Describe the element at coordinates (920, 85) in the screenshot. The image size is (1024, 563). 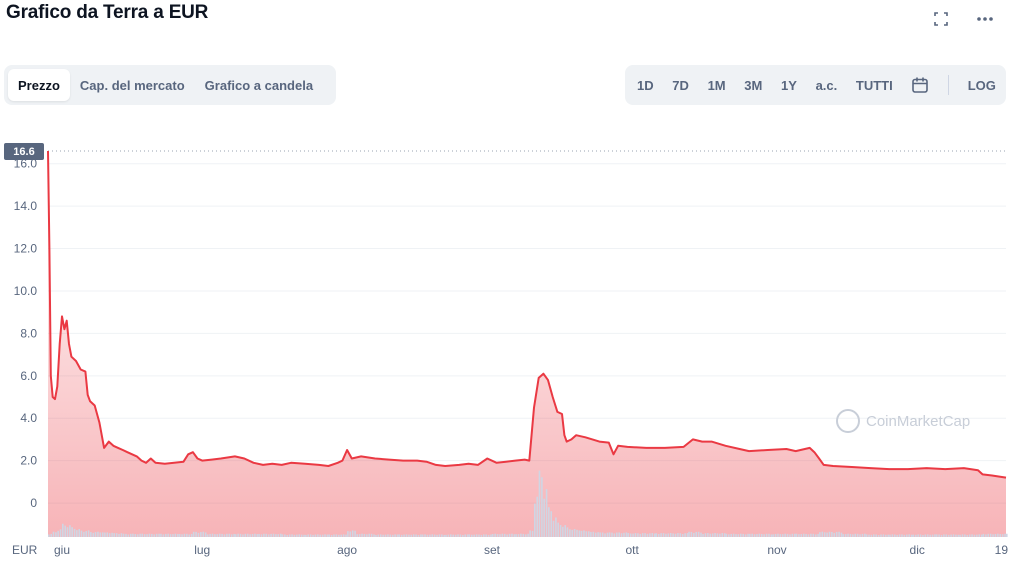
I see `calendar-icon` at that location.